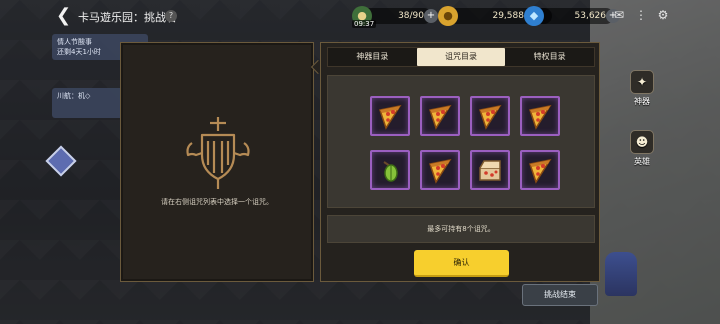 Image resolution: width=720 pixels, height=324 pixels. I want to click on player-character, so click(621, 274).